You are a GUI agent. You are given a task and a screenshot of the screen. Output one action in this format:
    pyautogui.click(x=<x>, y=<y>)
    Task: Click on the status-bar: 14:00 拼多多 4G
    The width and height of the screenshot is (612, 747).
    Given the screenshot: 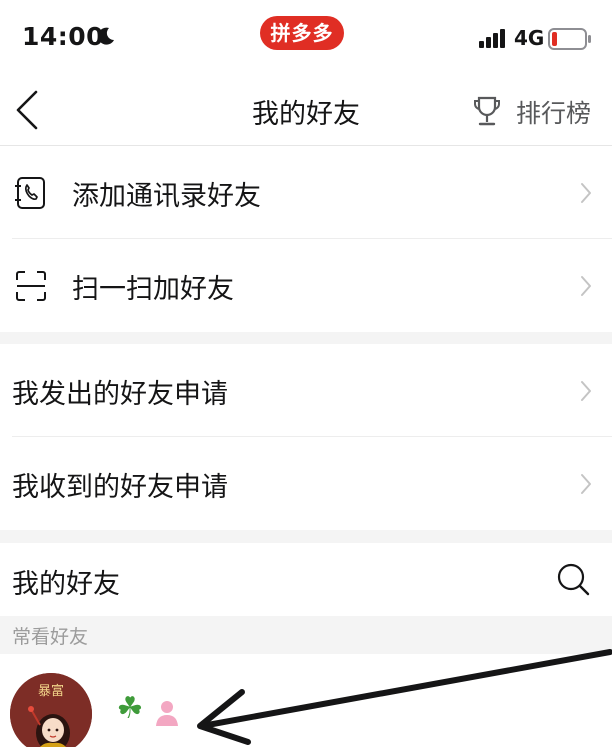 What is the action you would take?
    pyautogui.click(x=306, y=38)
    